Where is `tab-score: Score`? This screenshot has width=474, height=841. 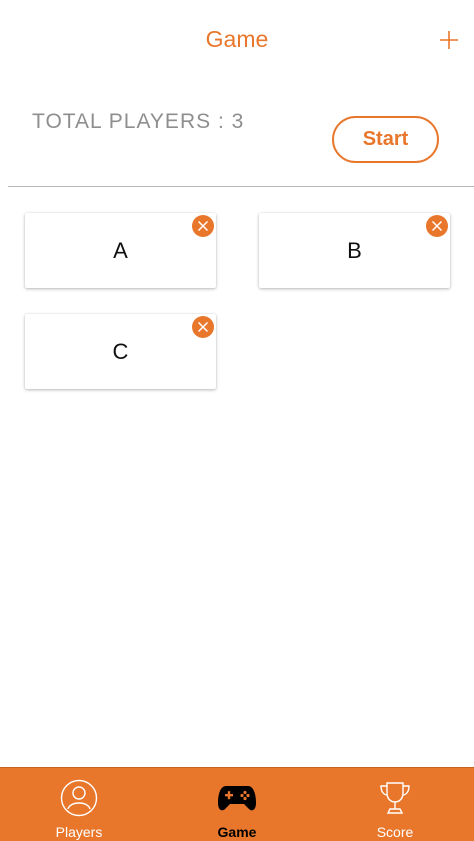 tab-score: Score is located at coordinates (395, 804).